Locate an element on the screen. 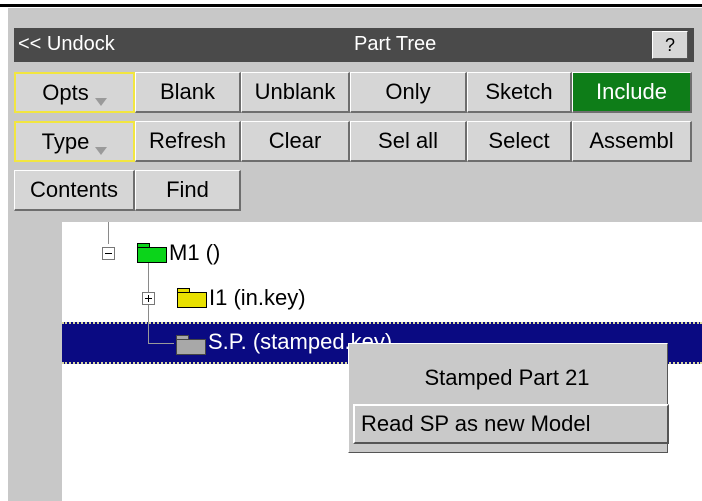  collapse-icon is located at coordinates (108, 253).